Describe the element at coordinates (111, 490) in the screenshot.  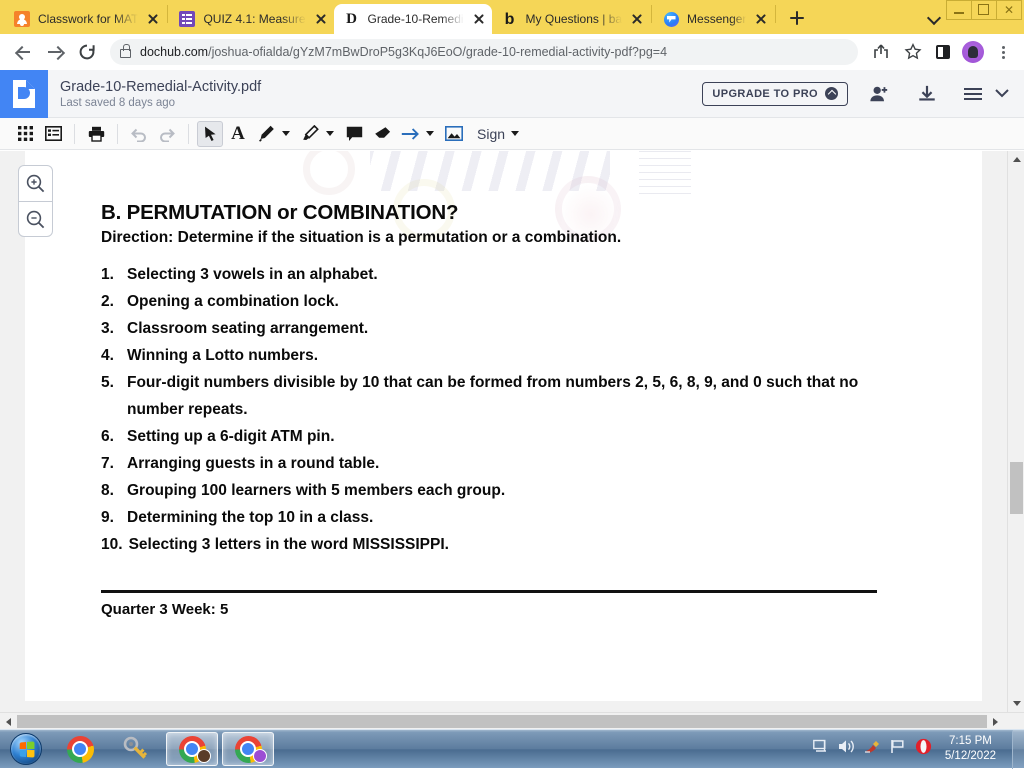
I see `item-number: 8.` at that location.